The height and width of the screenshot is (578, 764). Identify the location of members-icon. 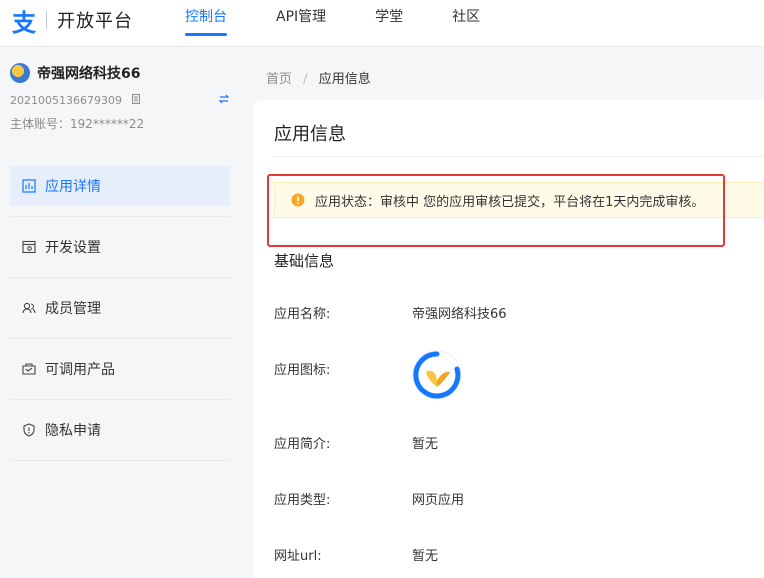
(29, 308).